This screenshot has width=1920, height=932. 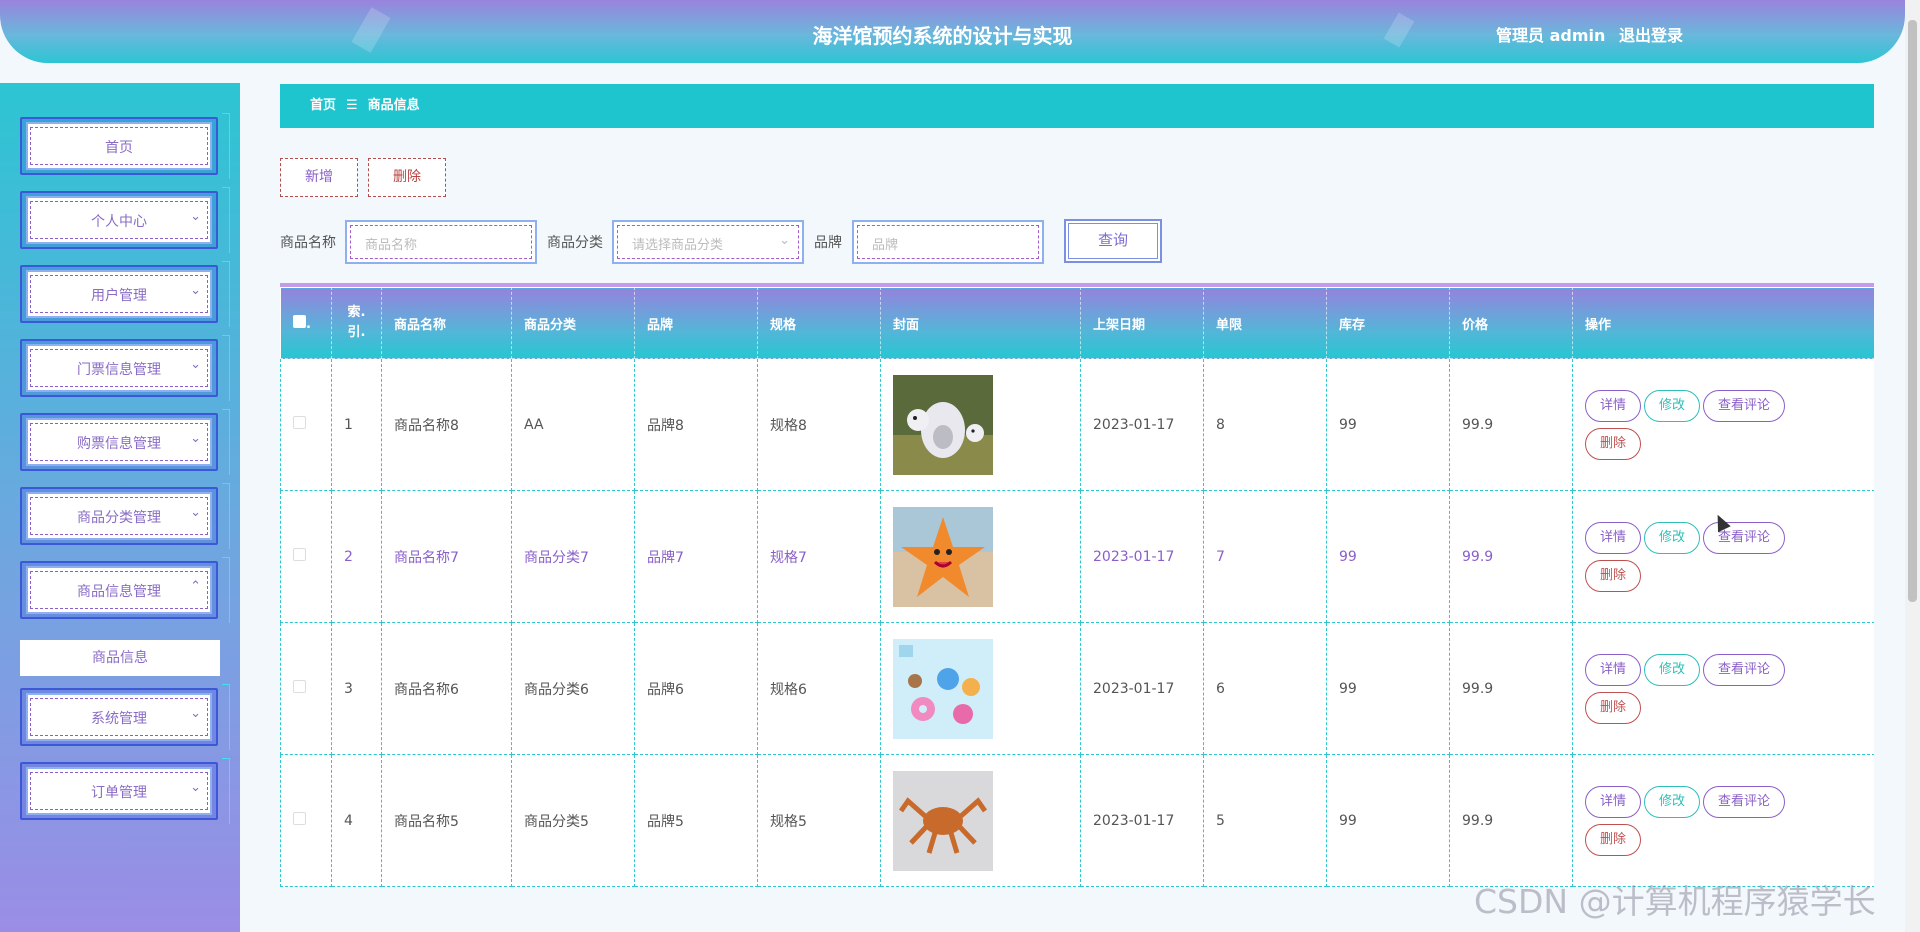 What do you see at coordinates (1511, 688) in the screenshot?
I see `cell-price: 99.9` at bounding box center [1511, 688].